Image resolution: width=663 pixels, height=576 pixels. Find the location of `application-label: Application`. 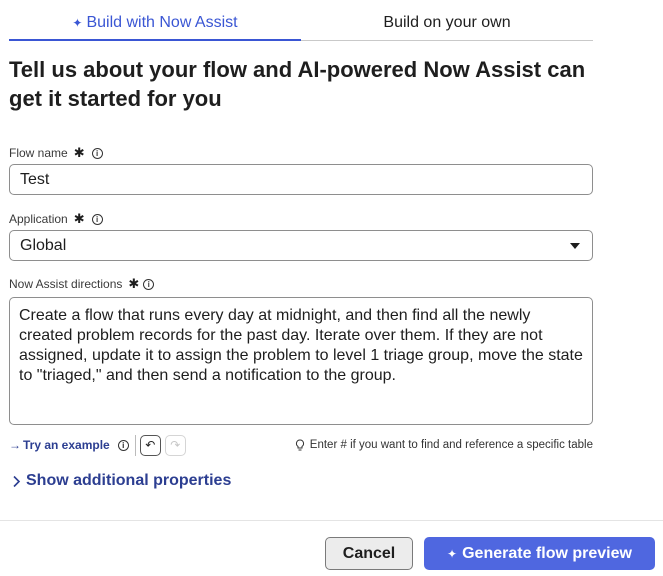

application-label: Application is located at coordinates (38, 219).